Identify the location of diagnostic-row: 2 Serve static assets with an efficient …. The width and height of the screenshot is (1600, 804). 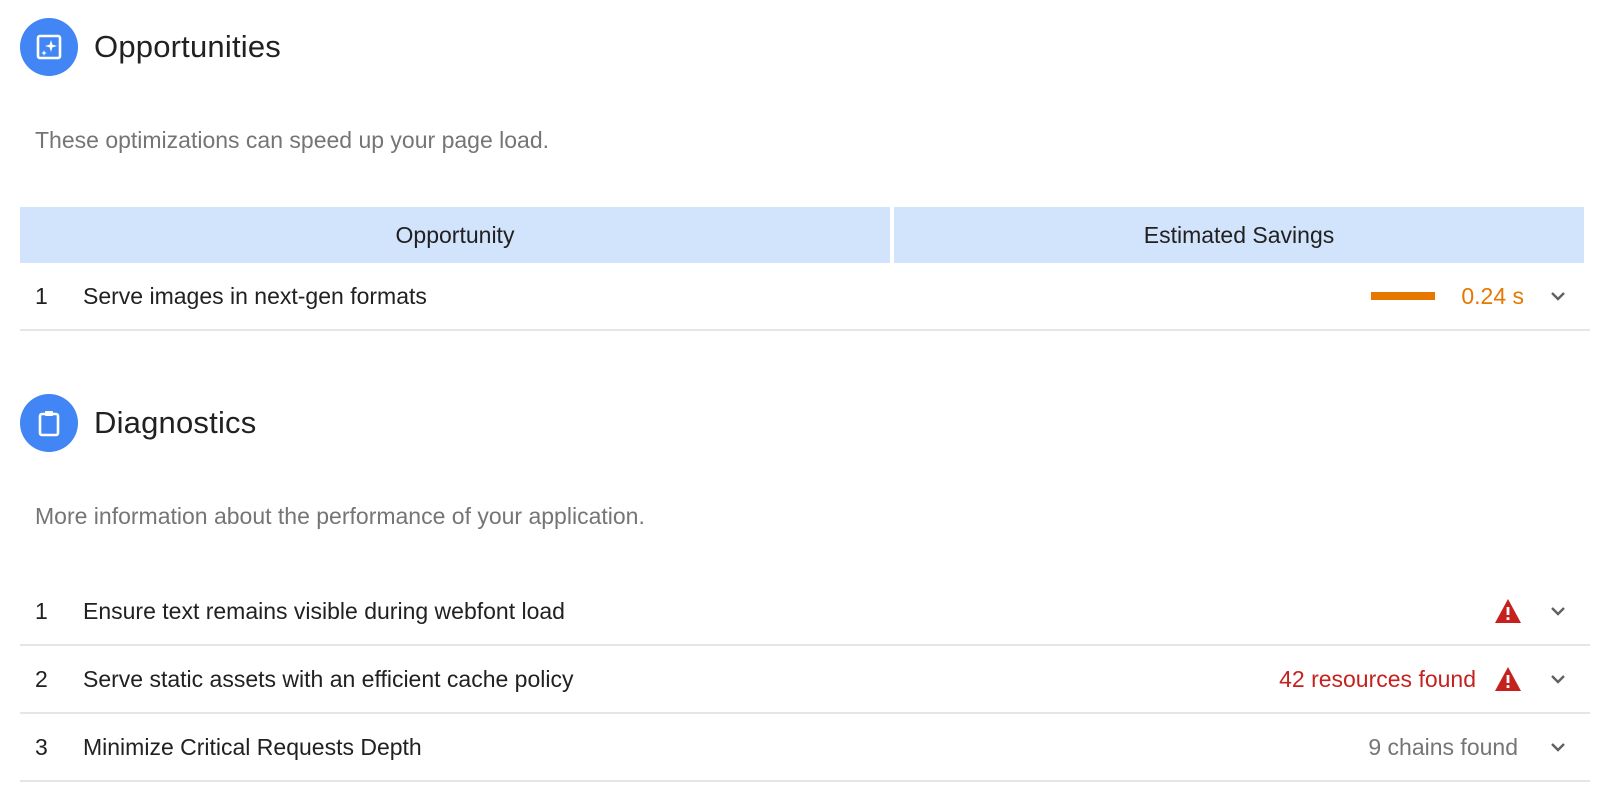
(805, 680).